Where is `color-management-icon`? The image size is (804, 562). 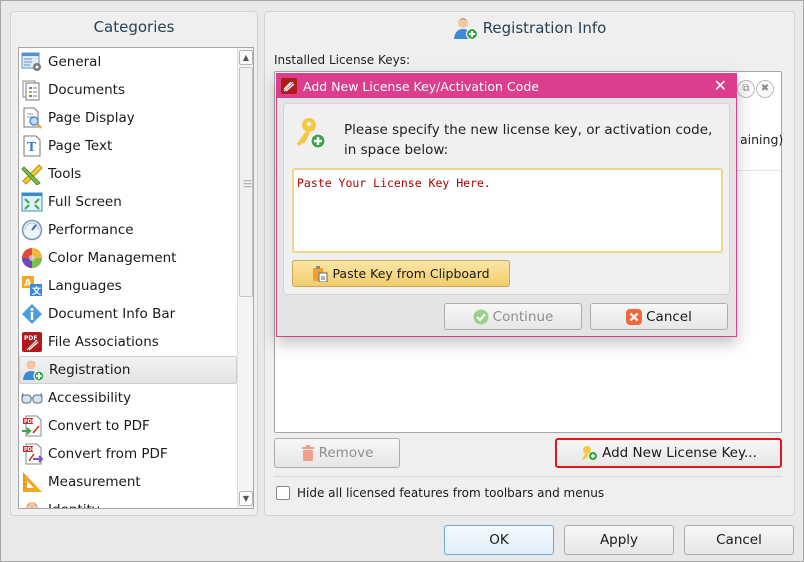
color-management-icon is located at coordinates (32, 258).